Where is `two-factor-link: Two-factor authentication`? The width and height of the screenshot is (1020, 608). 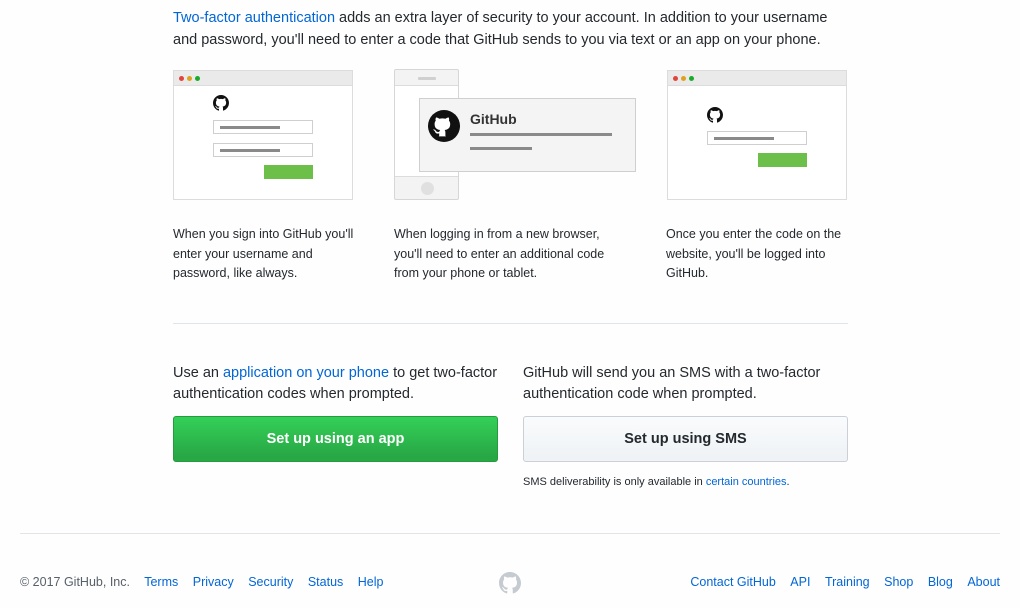
two-factor-link: Two-factor authentication is located at coordinates (254, 18).